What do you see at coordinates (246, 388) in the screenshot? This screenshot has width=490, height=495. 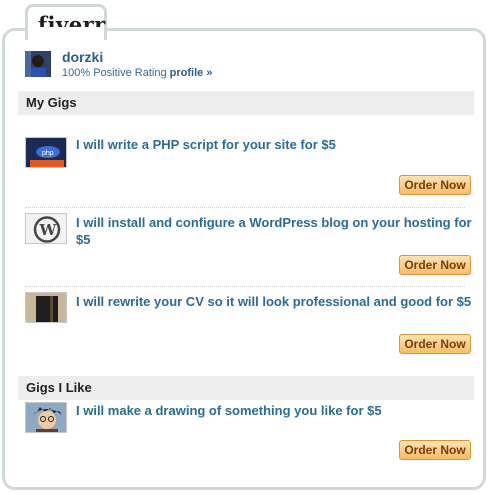 I see `section-gigs-i-like: Gigs I Like` at bounding box center [246, 388].